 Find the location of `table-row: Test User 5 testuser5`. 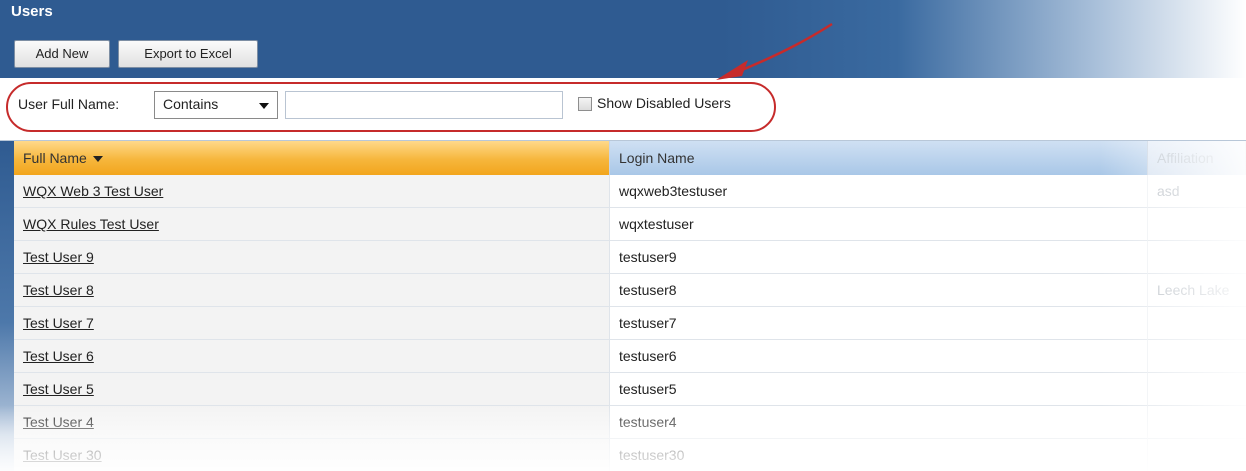

table-row: Test User 5 testuser5 is located at coordinates (630, 389).